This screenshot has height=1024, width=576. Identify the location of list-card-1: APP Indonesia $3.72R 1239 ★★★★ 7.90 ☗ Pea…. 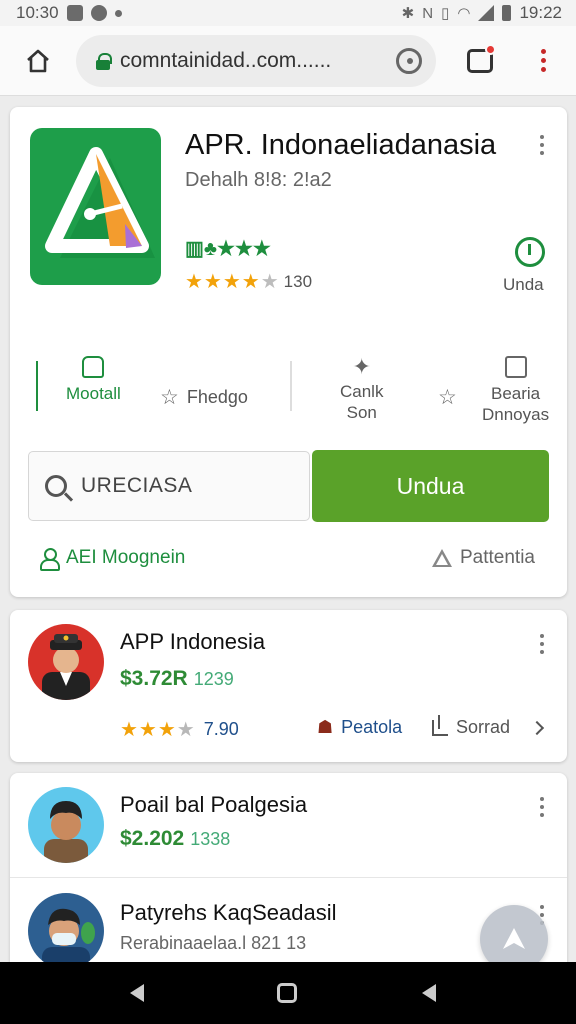
(288, 686).